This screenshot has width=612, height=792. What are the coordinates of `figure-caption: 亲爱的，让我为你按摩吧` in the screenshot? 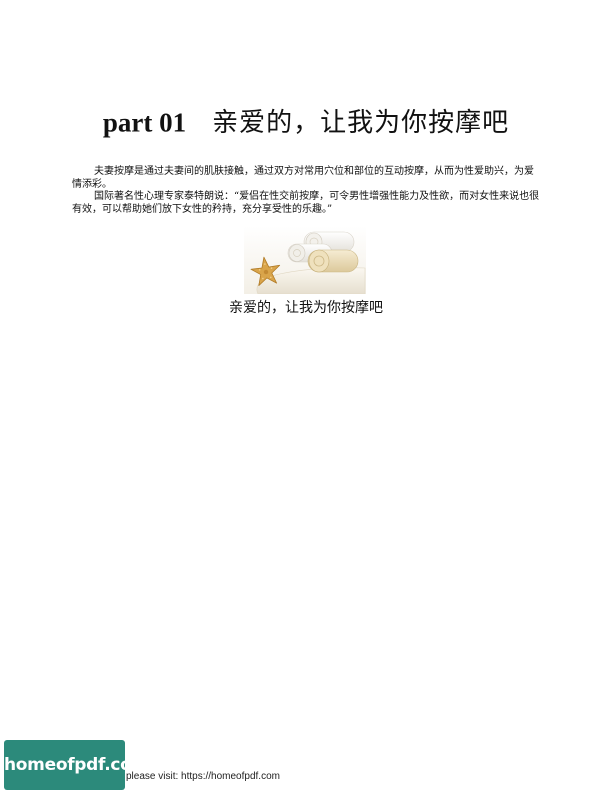 It's located at (306, 308).